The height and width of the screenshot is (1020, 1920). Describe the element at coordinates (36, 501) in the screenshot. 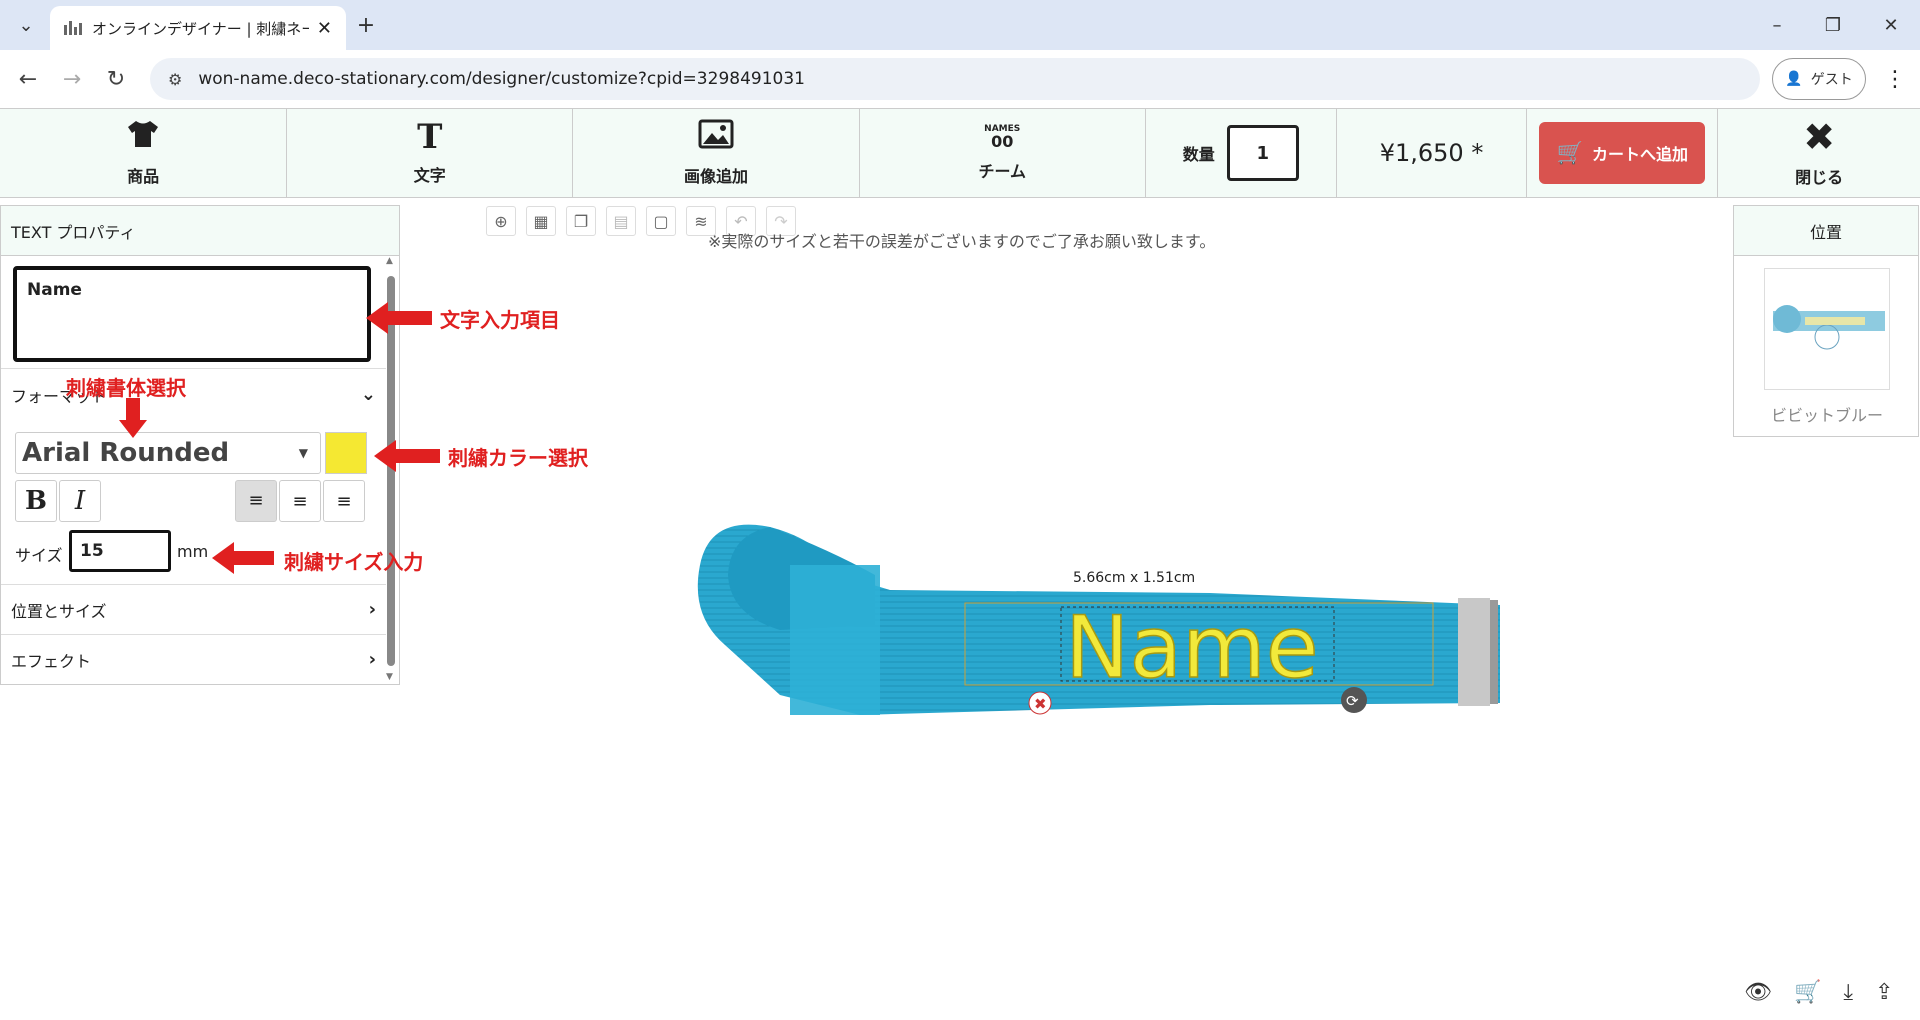

I see `bold-button: B` at that location.